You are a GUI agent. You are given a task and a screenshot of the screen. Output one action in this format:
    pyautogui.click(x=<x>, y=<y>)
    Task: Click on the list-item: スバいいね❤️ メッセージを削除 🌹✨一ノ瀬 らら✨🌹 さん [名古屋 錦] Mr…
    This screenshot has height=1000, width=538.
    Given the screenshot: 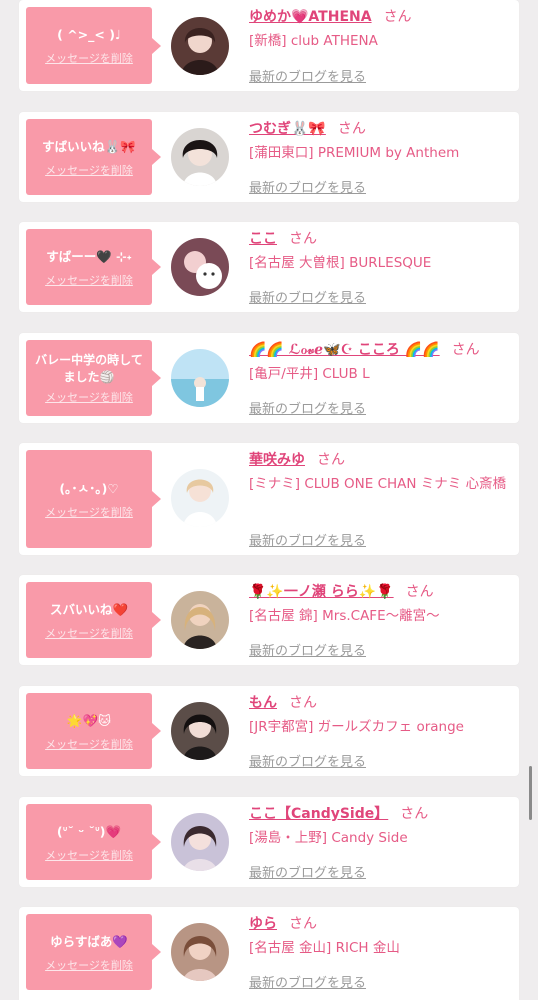 What is the action you would take?
    pyautogui.click(x=269, y=620)
    